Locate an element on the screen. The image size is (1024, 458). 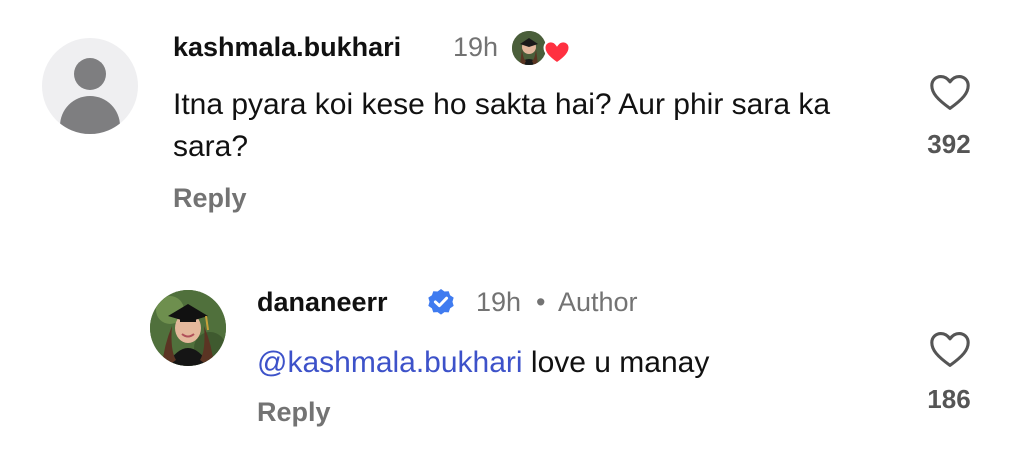
author-avatar is located at coordinates (188, 328).